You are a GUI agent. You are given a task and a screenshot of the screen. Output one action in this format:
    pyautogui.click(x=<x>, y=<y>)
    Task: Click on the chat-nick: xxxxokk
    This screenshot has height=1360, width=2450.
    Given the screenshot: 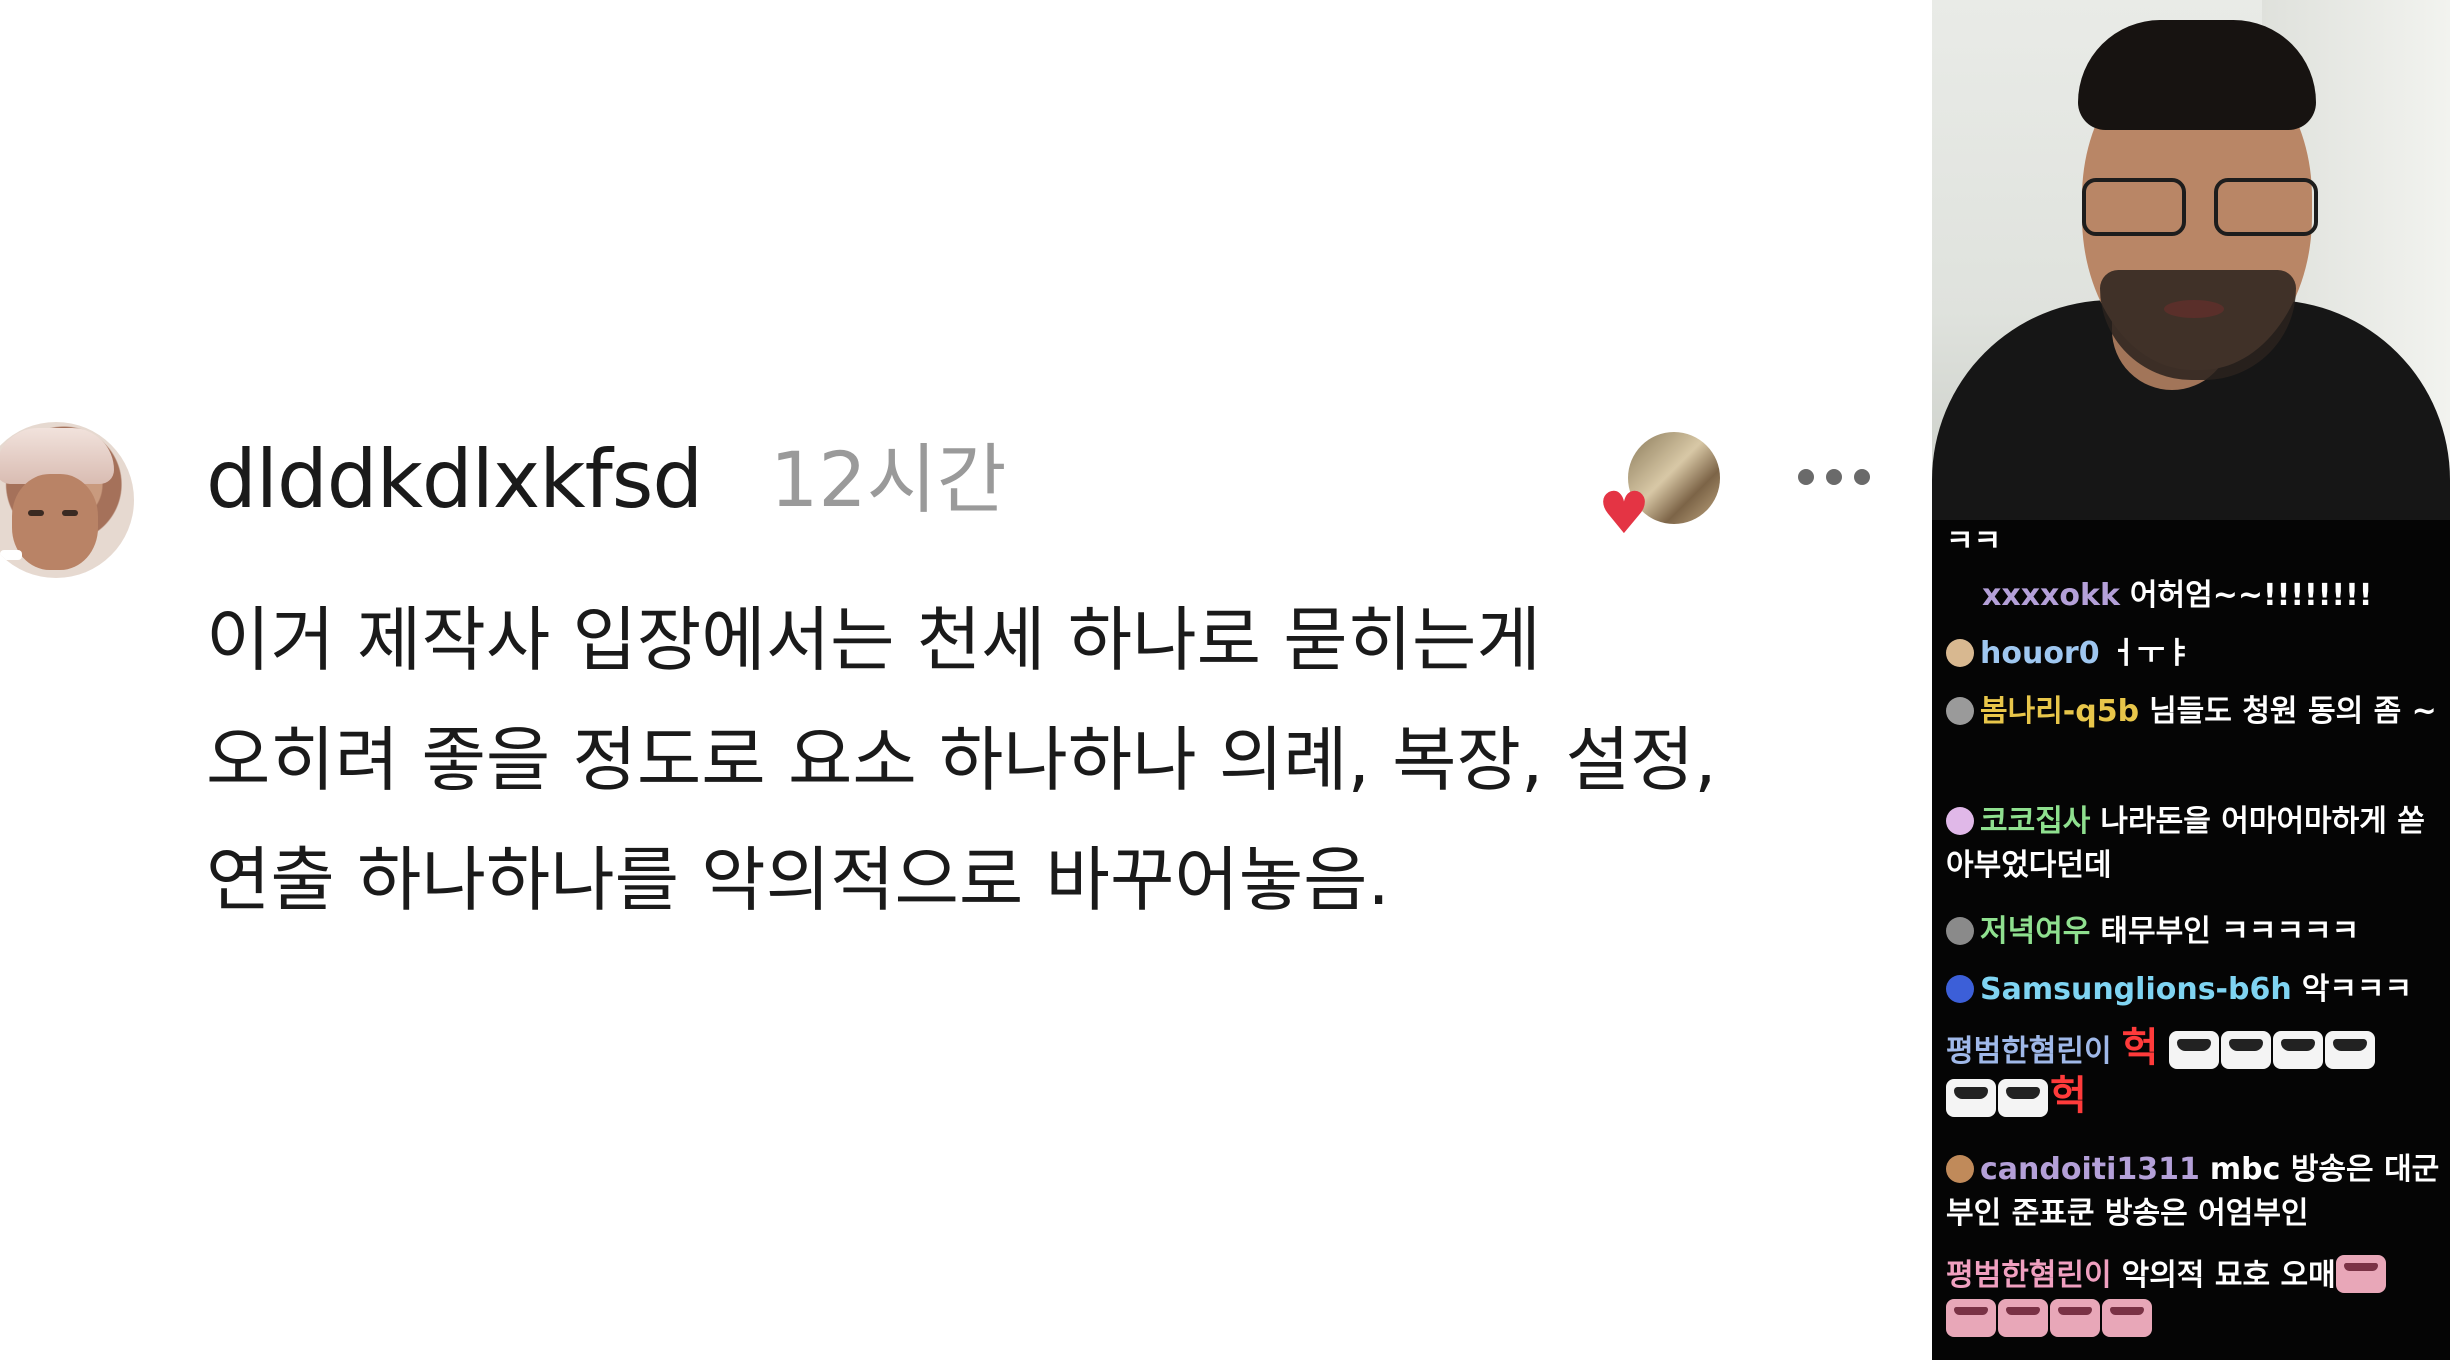 What is the action you would take?
    pyautogui.click(x=2051, y=595)
    